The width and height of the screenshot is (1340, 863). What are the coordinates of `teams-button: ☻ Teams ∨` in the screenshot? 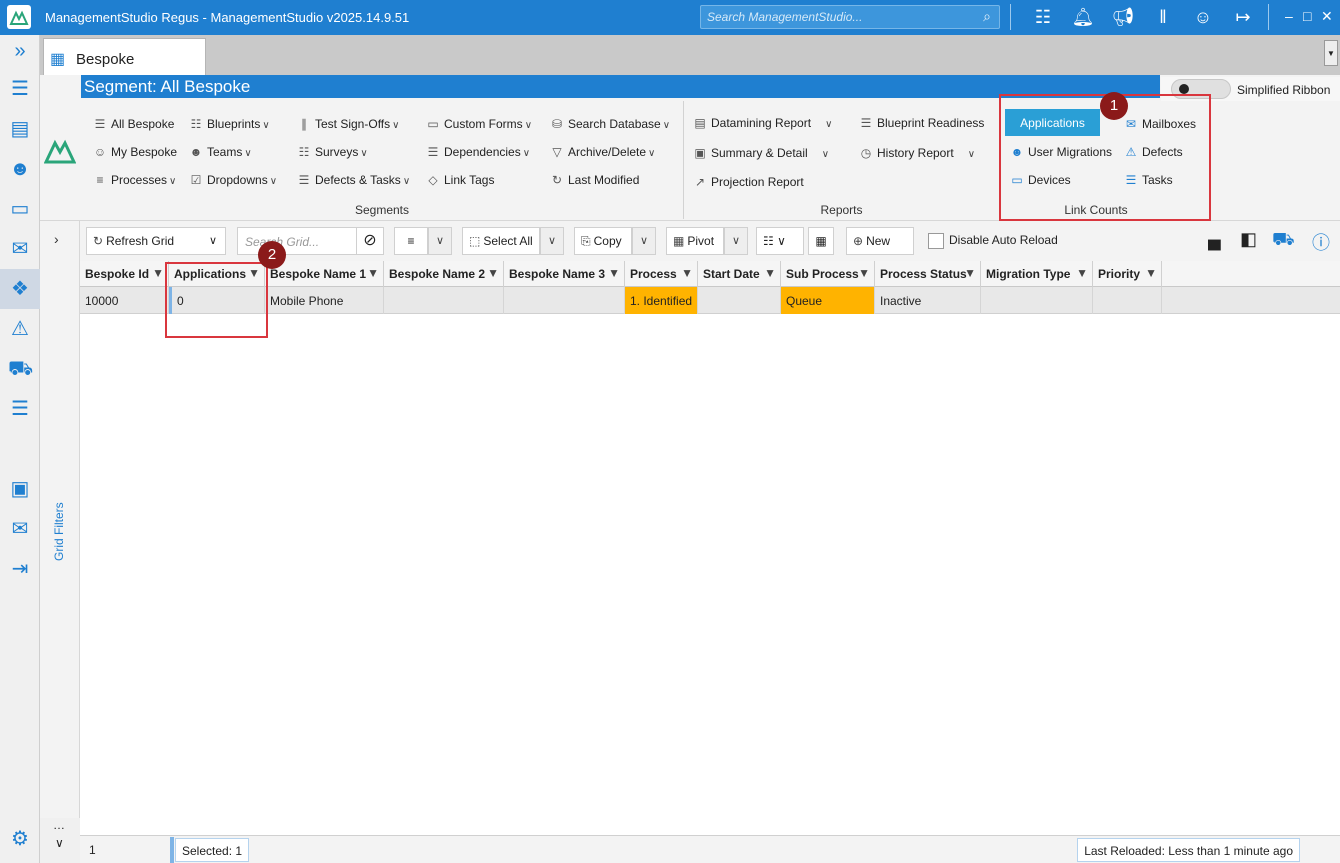 It's located at (220, 152).